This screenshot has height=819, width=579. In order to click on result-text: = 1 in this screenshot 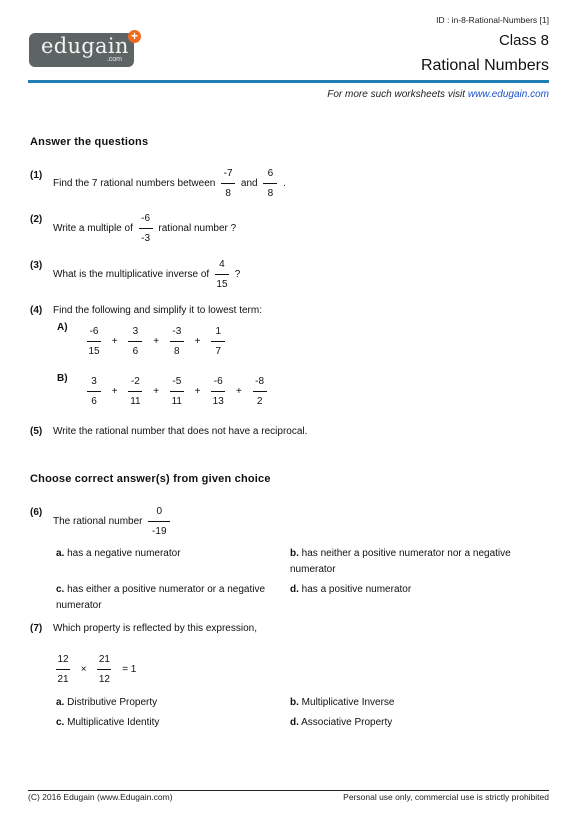, I will do `click(129, 669)`.